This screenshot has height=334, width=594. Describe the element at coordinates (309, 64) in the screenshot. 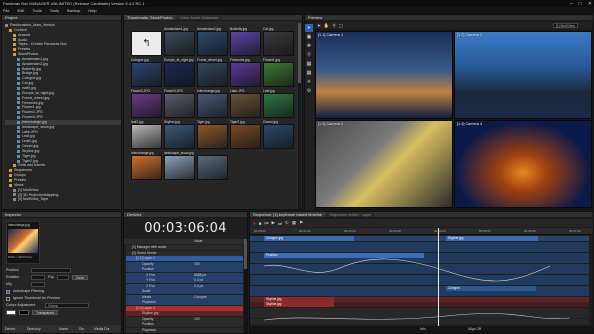

I see `crop-tool-icon: ▦` at that location.